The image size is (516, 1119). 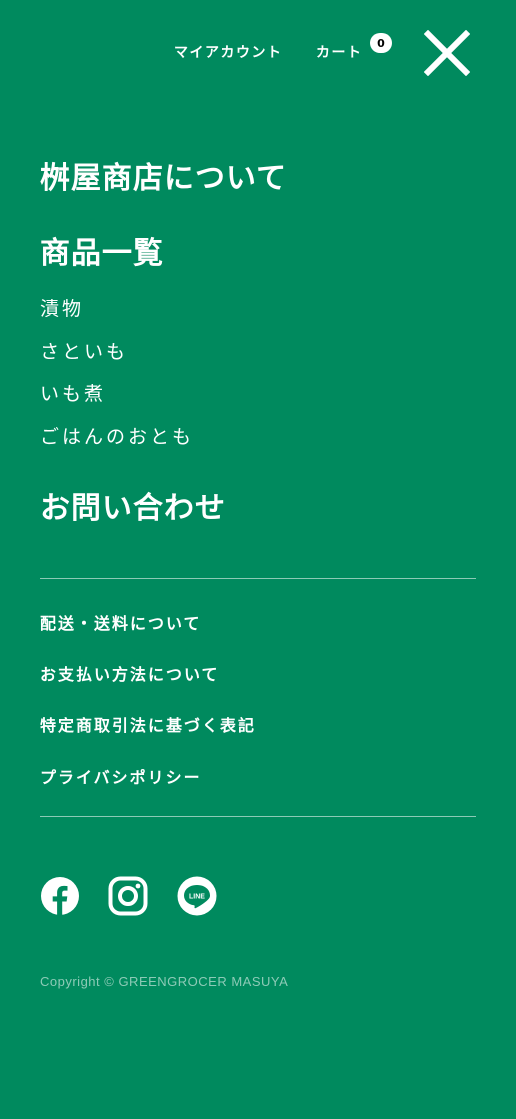 I want to click on facebook-link, so click(x=60, y=896).